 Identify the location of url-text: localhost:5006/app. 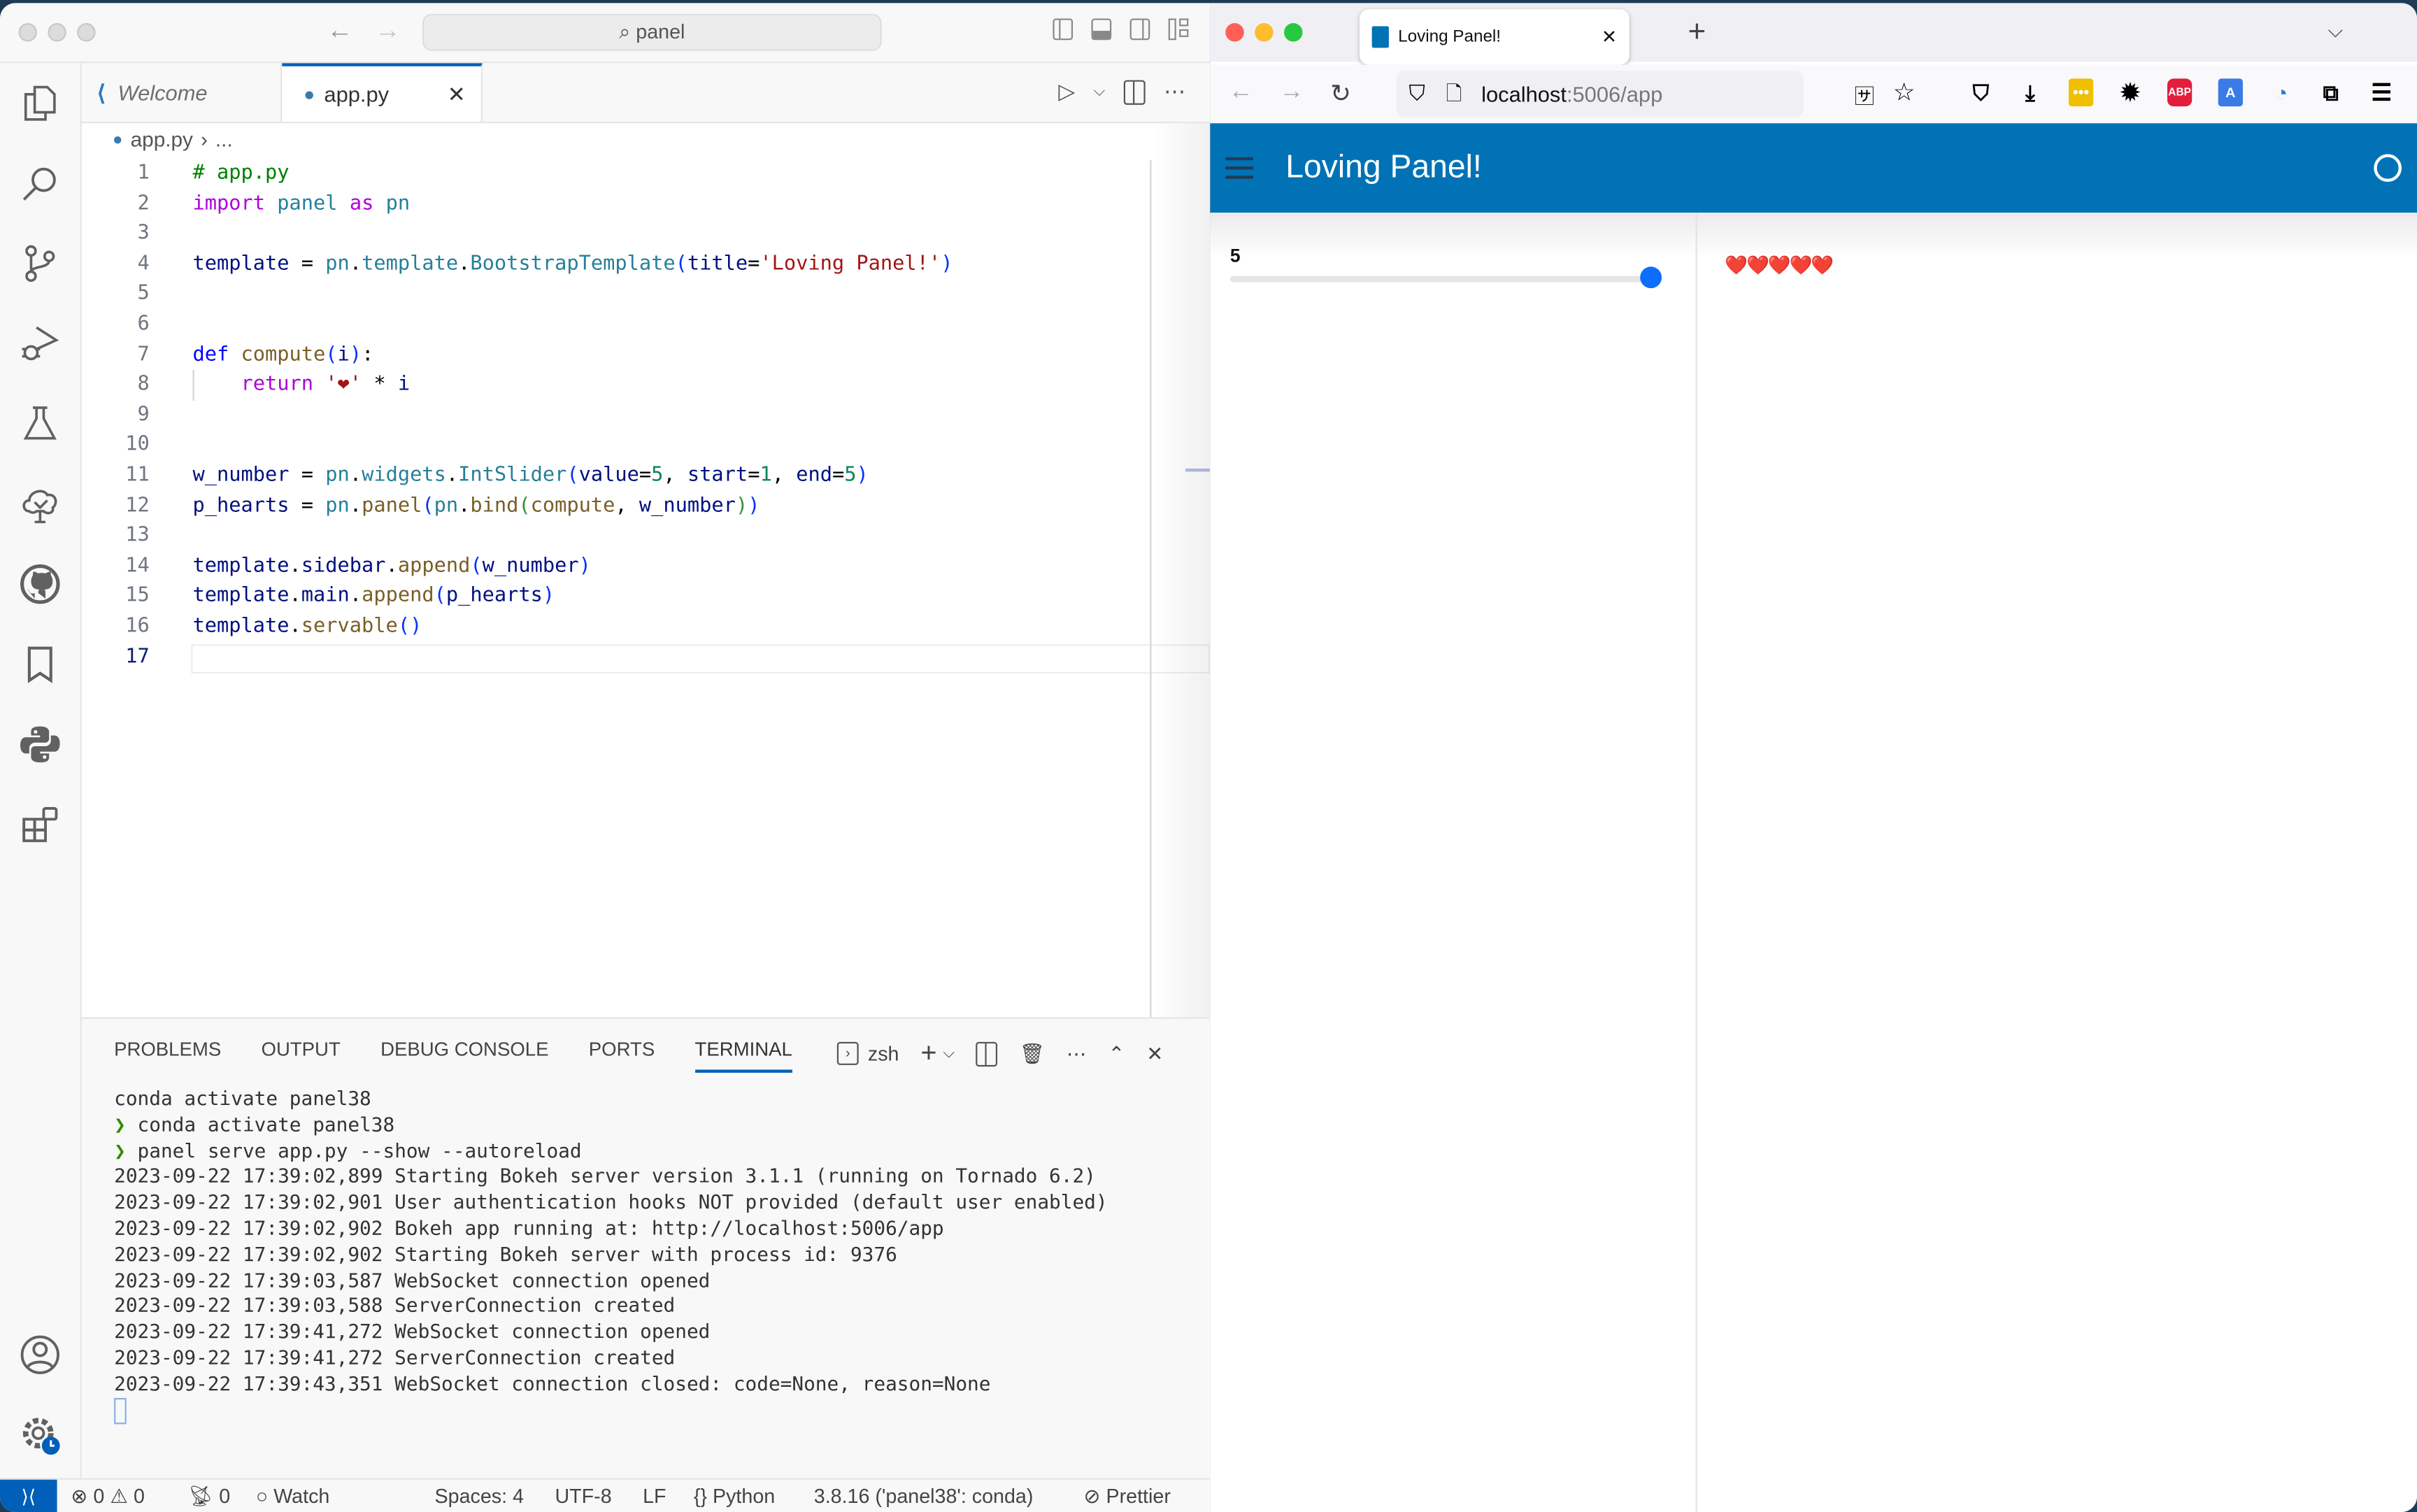
(1571, 94).